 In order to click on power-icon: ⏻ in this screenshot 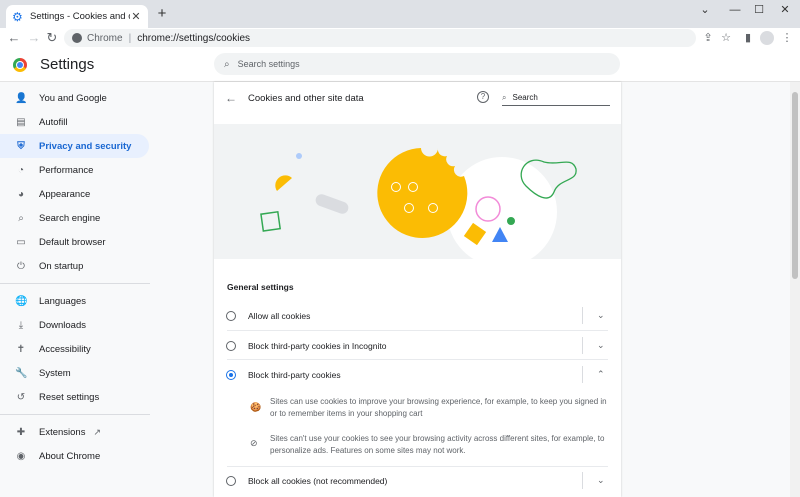, I will do `click(21, 266)`.